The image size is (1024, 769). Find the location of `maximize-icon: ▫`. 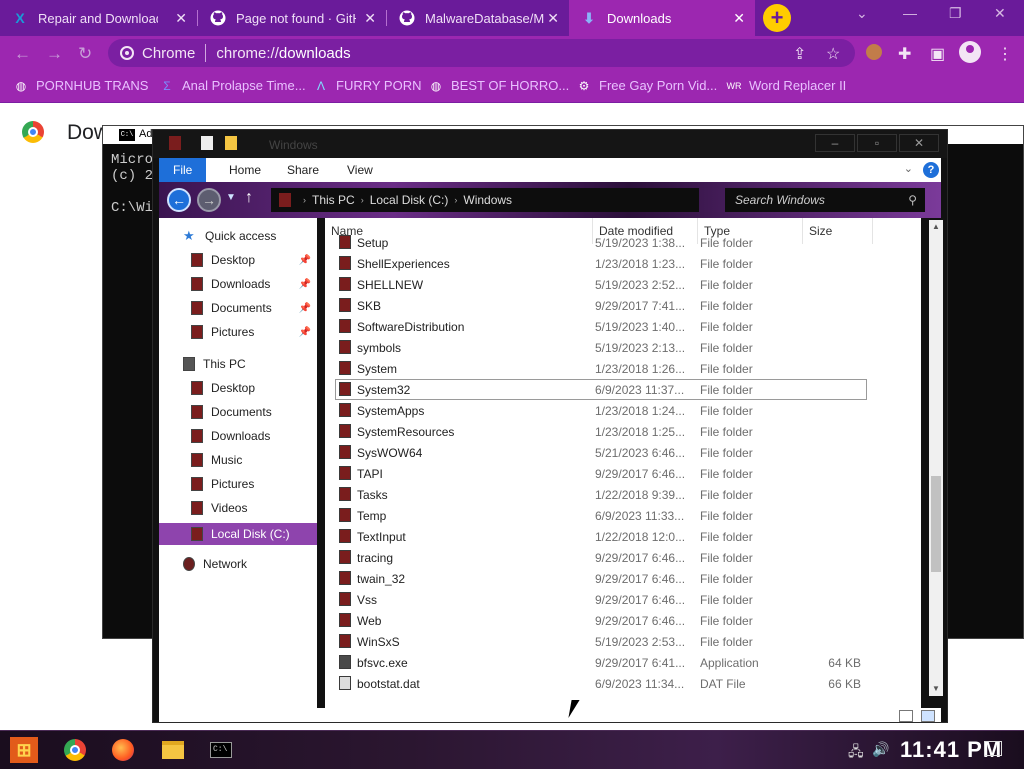

maximize-icon: ▫ is located at coordinates (877, 143).